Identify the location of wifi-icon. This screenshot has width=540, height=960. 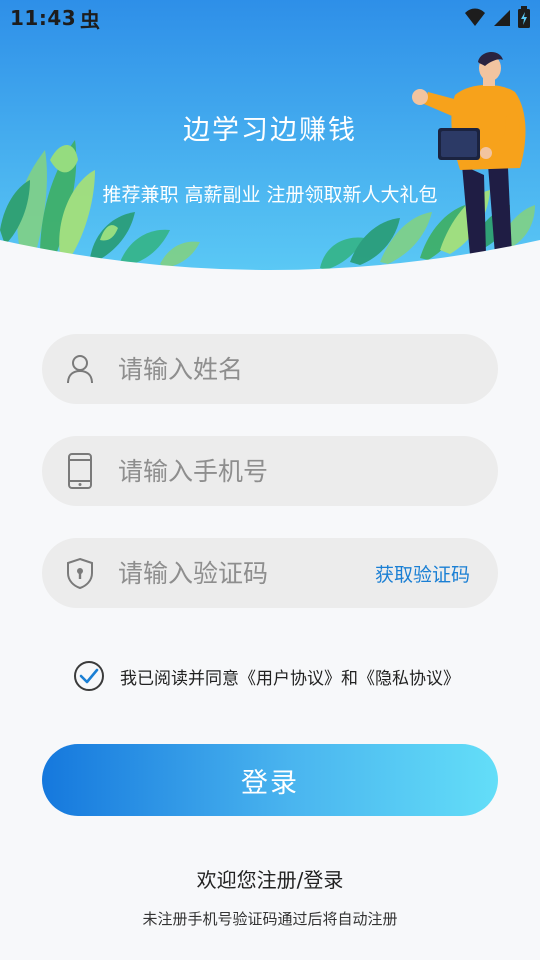
(475, 17).